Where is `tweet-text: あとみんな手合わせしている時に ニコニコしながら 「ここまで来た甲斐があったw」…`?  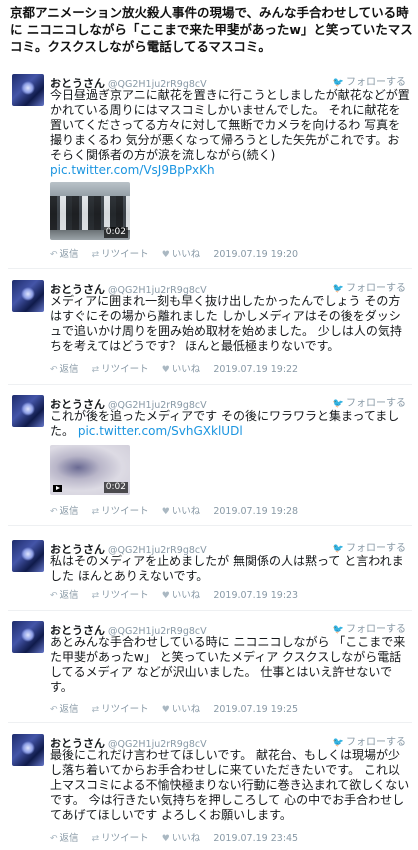 tweet-text: あとみんな手合わせしている時に ニコニコしながら 「ここまで来た甲斐があったw」… is located at coordinates (230, 665).